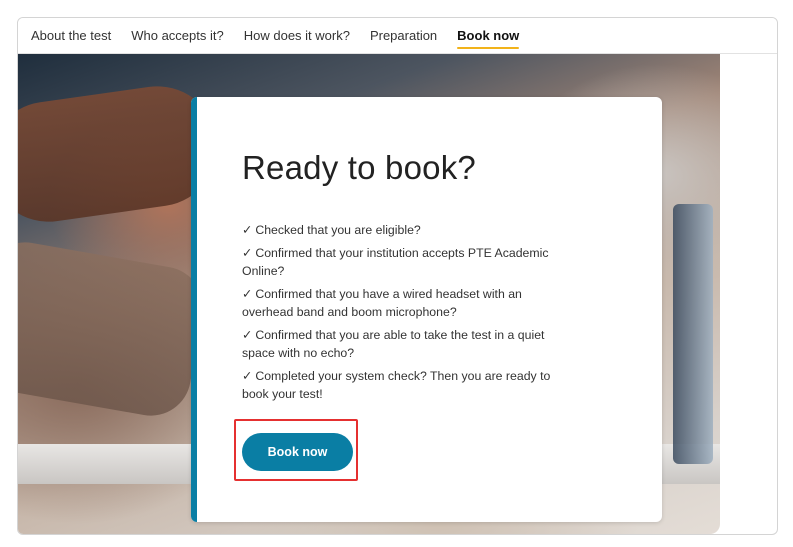 Image resolution: width=793 pixels, height=547 pixels. I want to click on checklist-item: ✓ Checked that you are eligible?, so click(401, 230).